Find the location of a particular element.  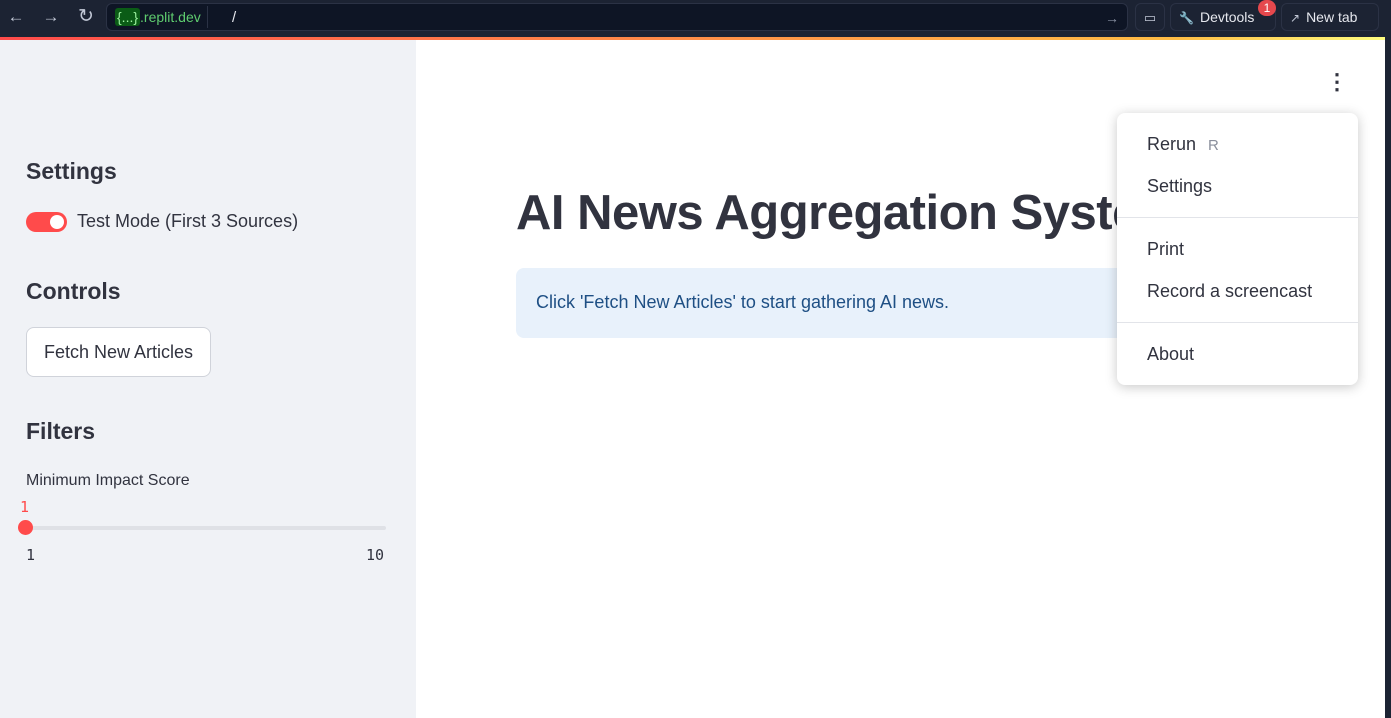

settings-heading: Settings is located at coordinates (71, 171).